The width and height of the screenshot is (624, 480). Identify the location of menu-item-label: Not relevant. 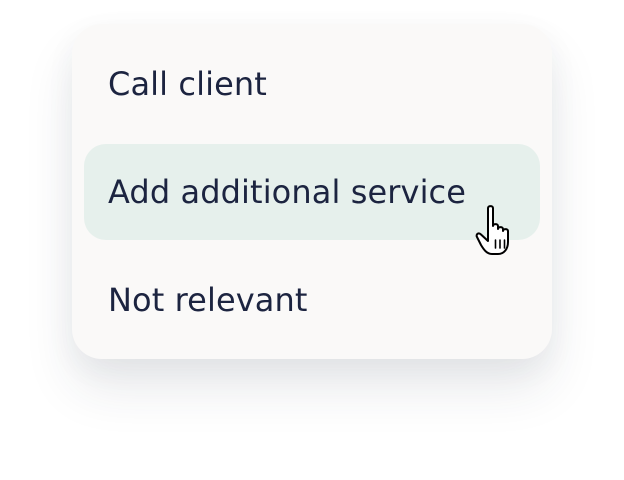
(208, 300).